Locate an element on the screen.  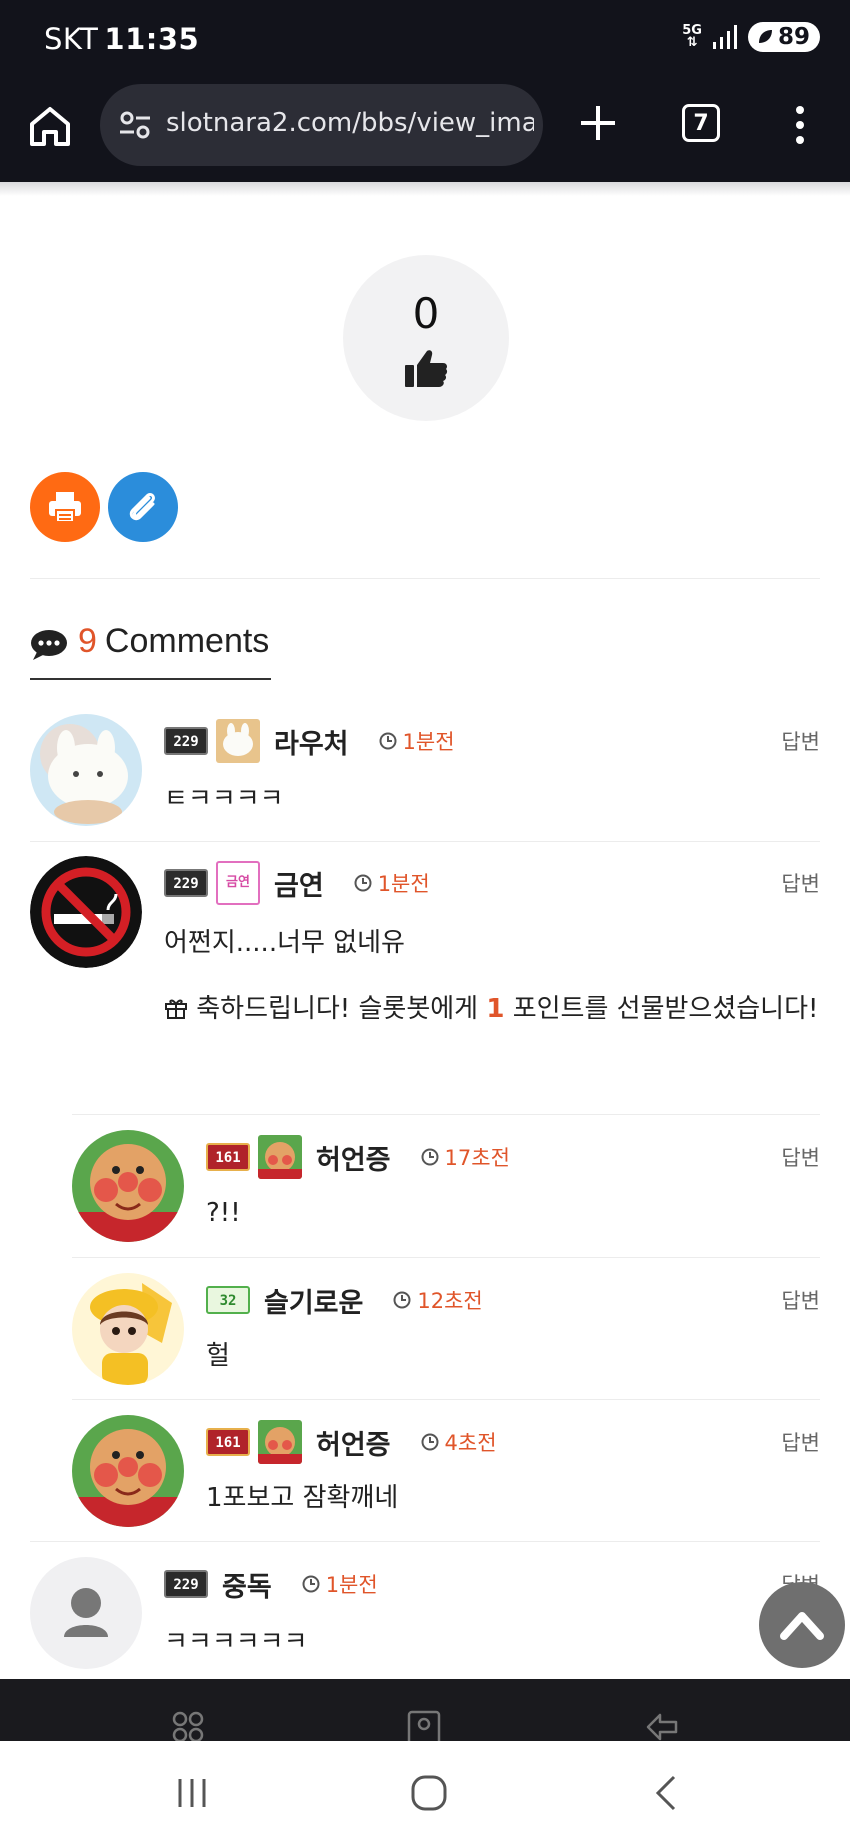
tabs-icon: 7 is located at coordinates (701, 123).